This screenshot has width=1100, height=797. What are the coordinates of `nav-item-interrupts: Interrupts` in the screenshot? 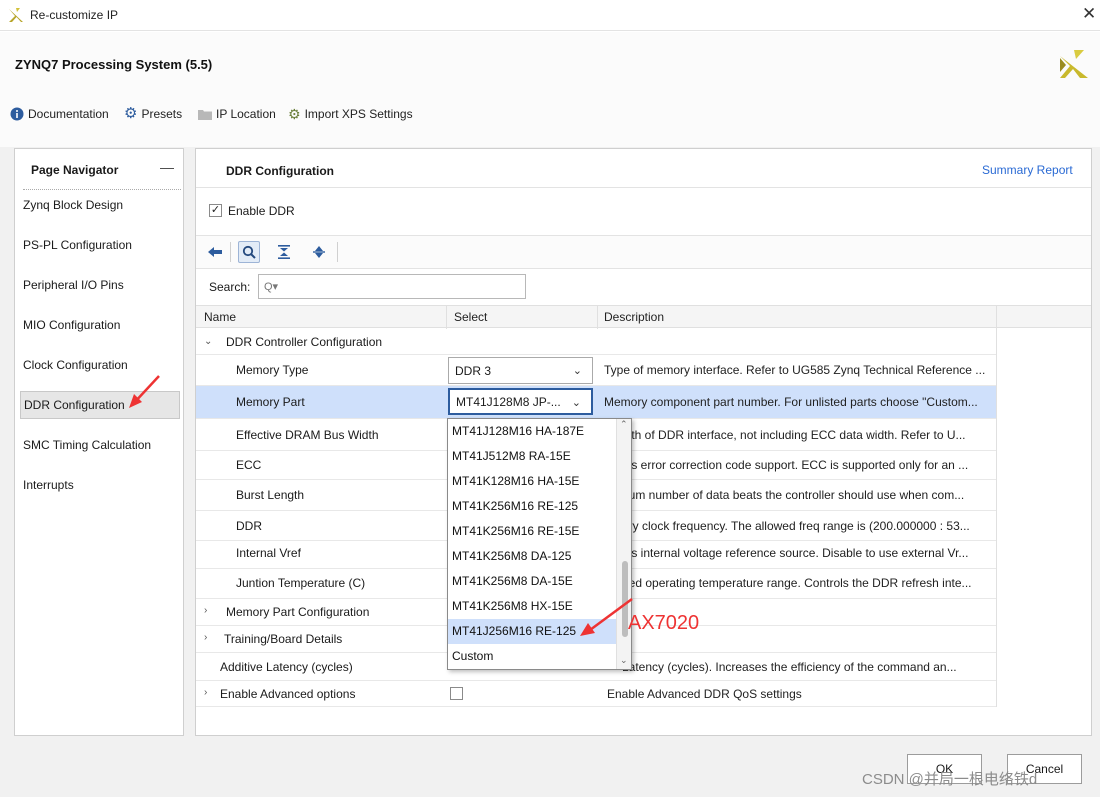 It's located at (100, 485).